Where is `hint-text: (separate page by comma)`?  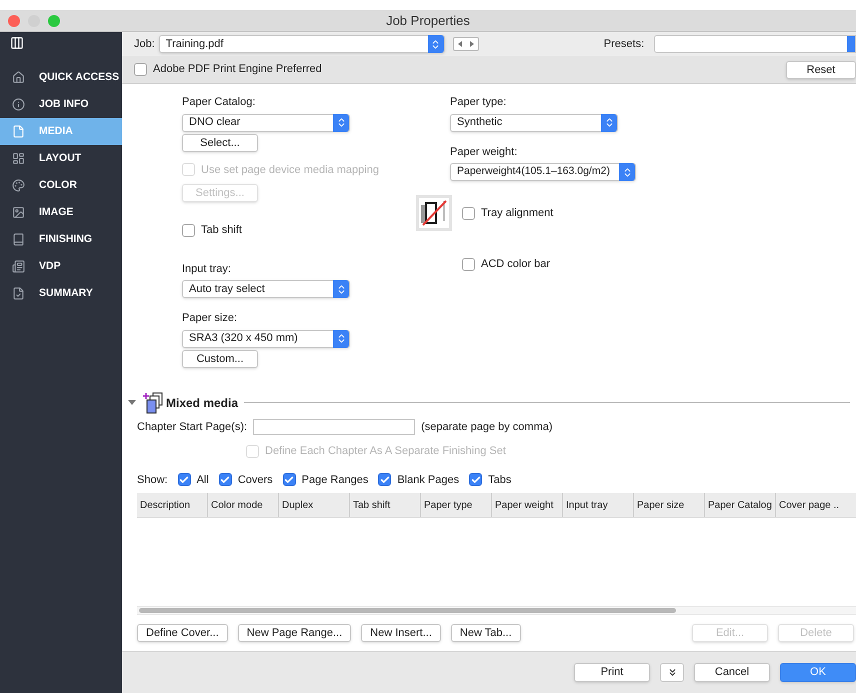
hint-text: (separate page by comma) is located at coordinates (487, 427).